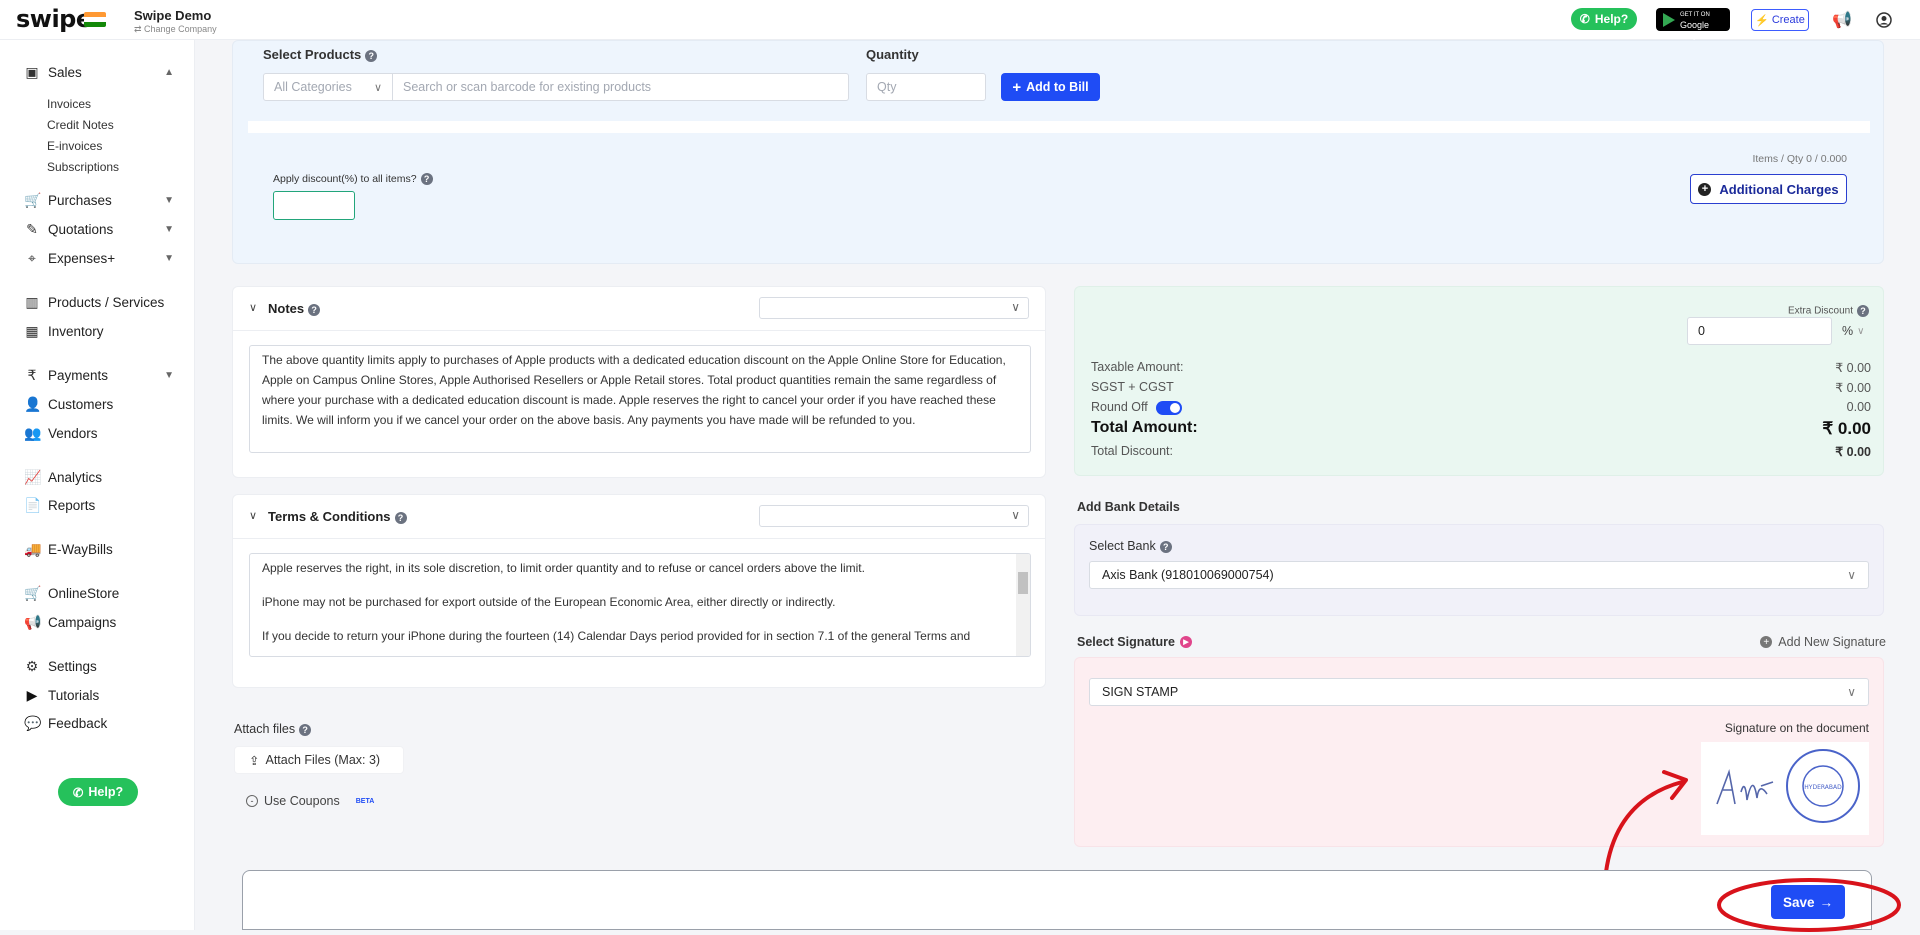 The height and width of the screenshot is (935, 1920). I want to click on sidebar-item-invoices: Invoices, so click(69, 104).